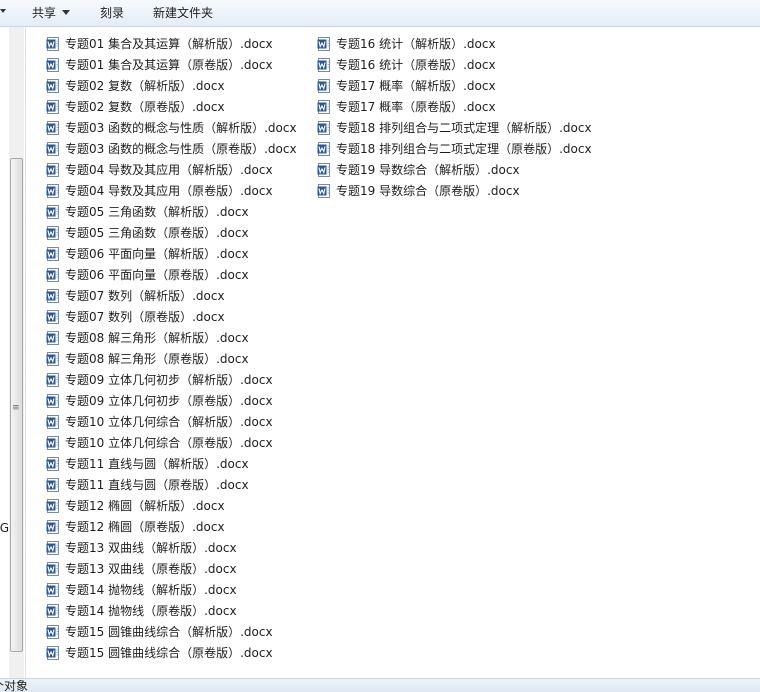 This screenshot has width=760, height=692. What do you see at coordinates (169, 380) in the screenshot?
I see `file-name: 专题09 立体几何初步（解析版）.docx` at bounding box center [169, 380].